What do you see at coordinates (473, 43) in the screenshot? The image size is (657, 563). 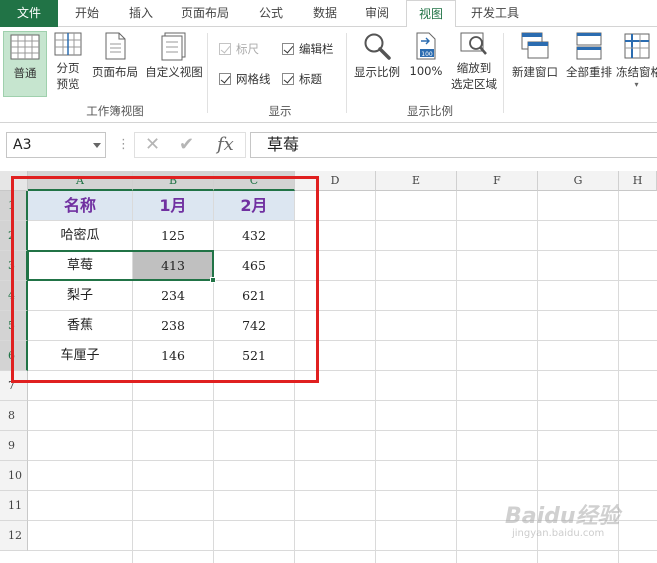 I see `zoom-to-selection-icon` at bounding box center [473, 43].